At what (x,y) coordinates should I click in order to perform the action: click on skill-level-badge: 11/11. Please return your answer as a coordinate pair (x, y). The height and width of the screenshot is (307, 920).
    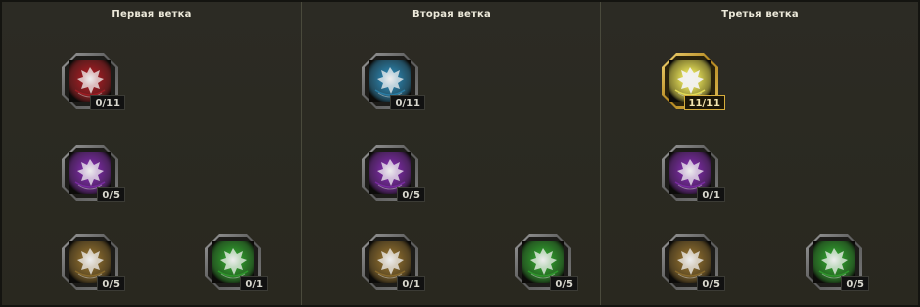
    Looking at the image, I should click on (704, 102).